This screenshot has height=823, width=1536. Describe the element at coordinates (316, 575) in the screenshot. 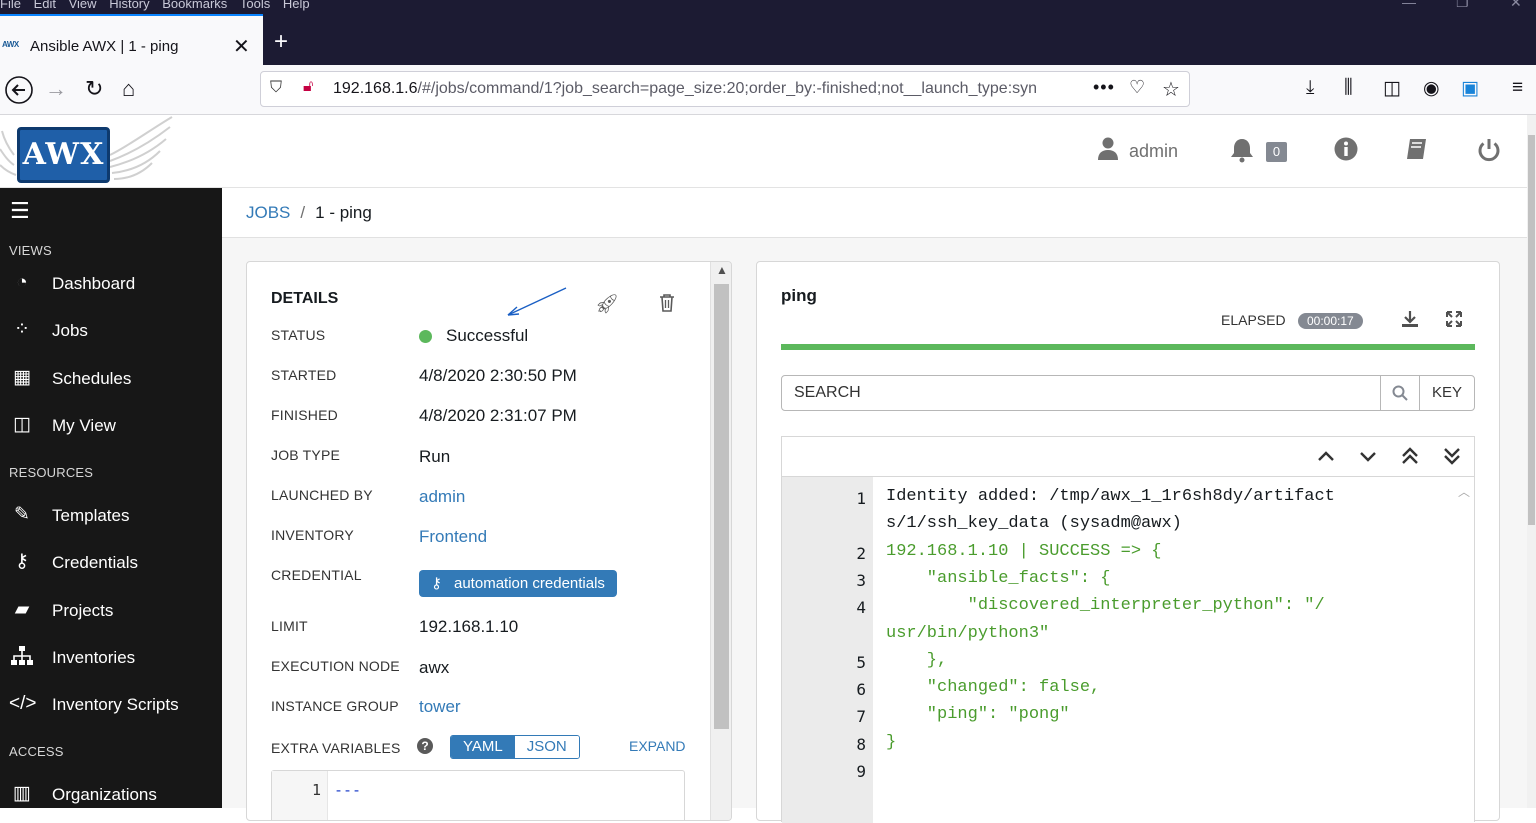

I see `credential-label: CREDENTIAL` at that location.